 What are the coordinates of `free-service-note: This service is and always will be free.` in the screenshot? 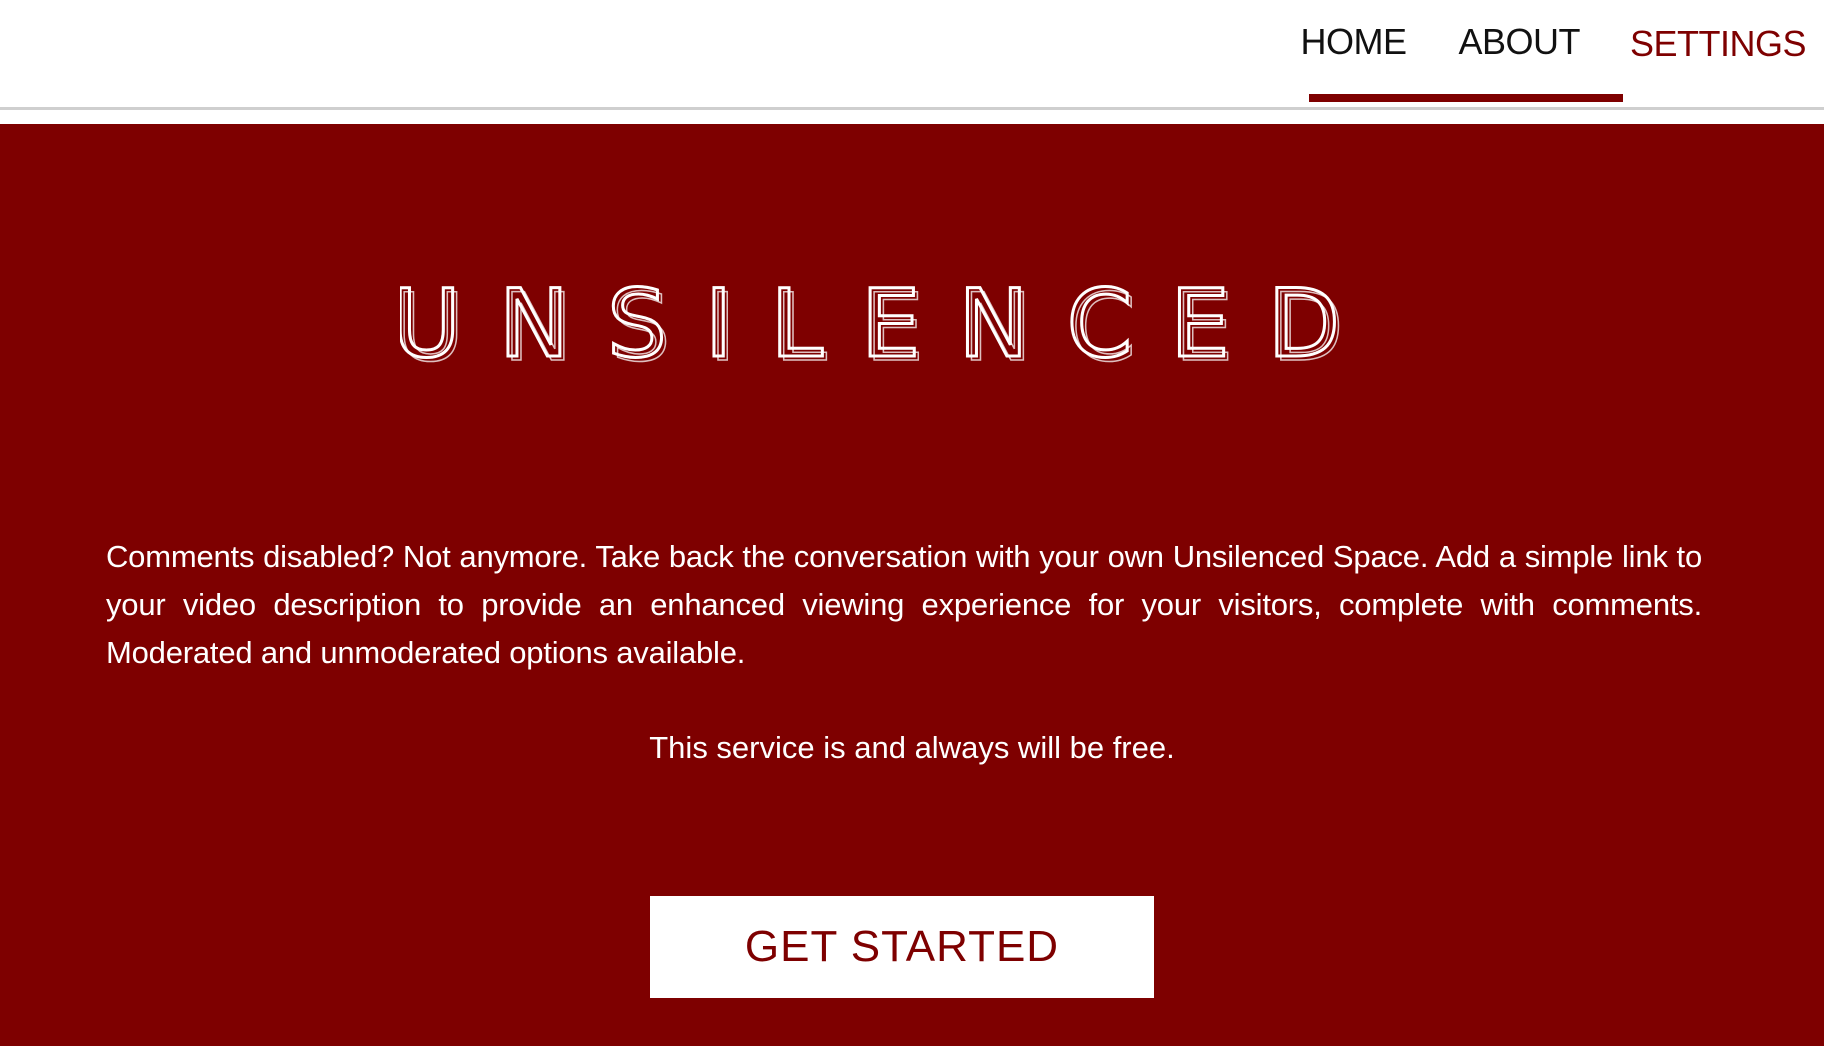 It's located at (912, 747).